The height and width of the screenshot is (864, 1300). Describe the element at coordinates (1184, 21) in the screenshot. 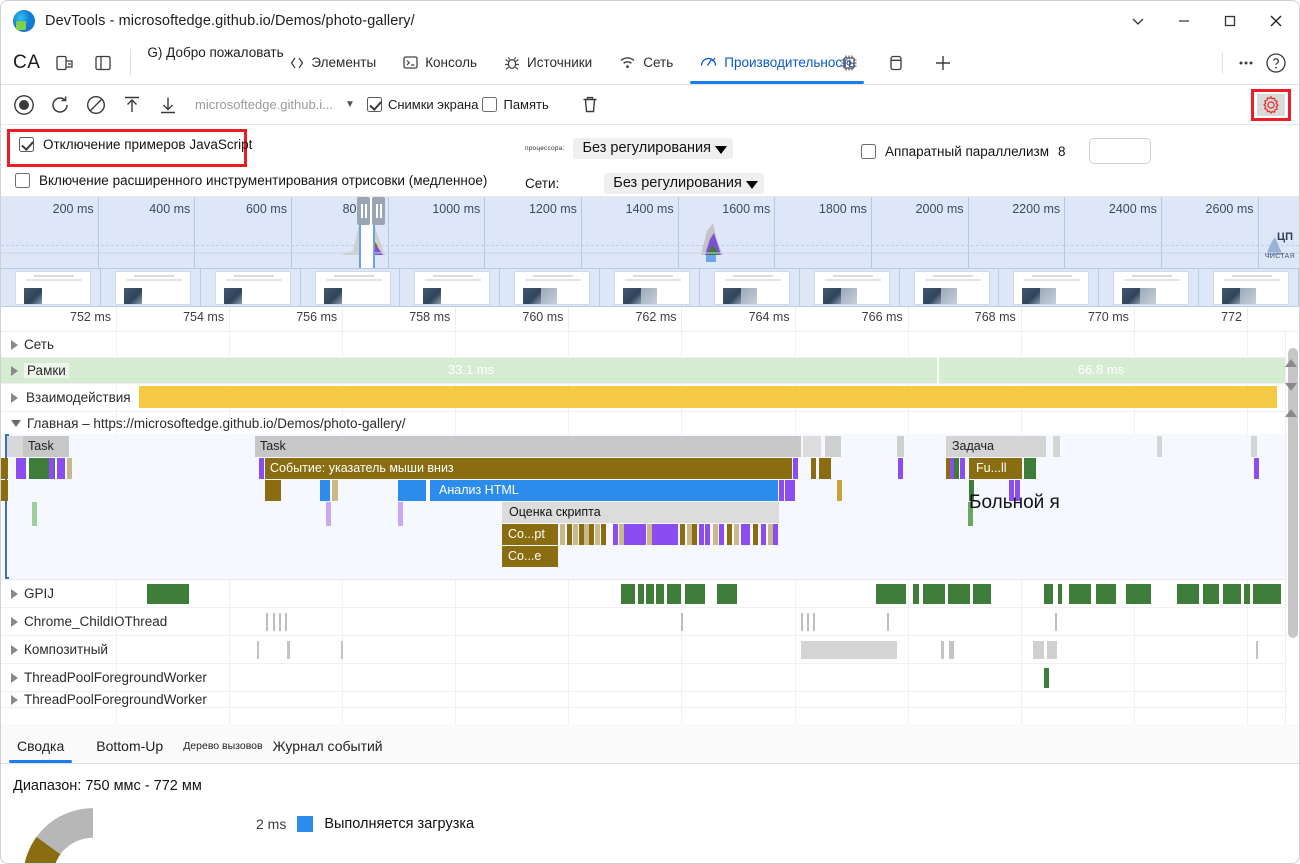

I see `minimize-icon` at that location.